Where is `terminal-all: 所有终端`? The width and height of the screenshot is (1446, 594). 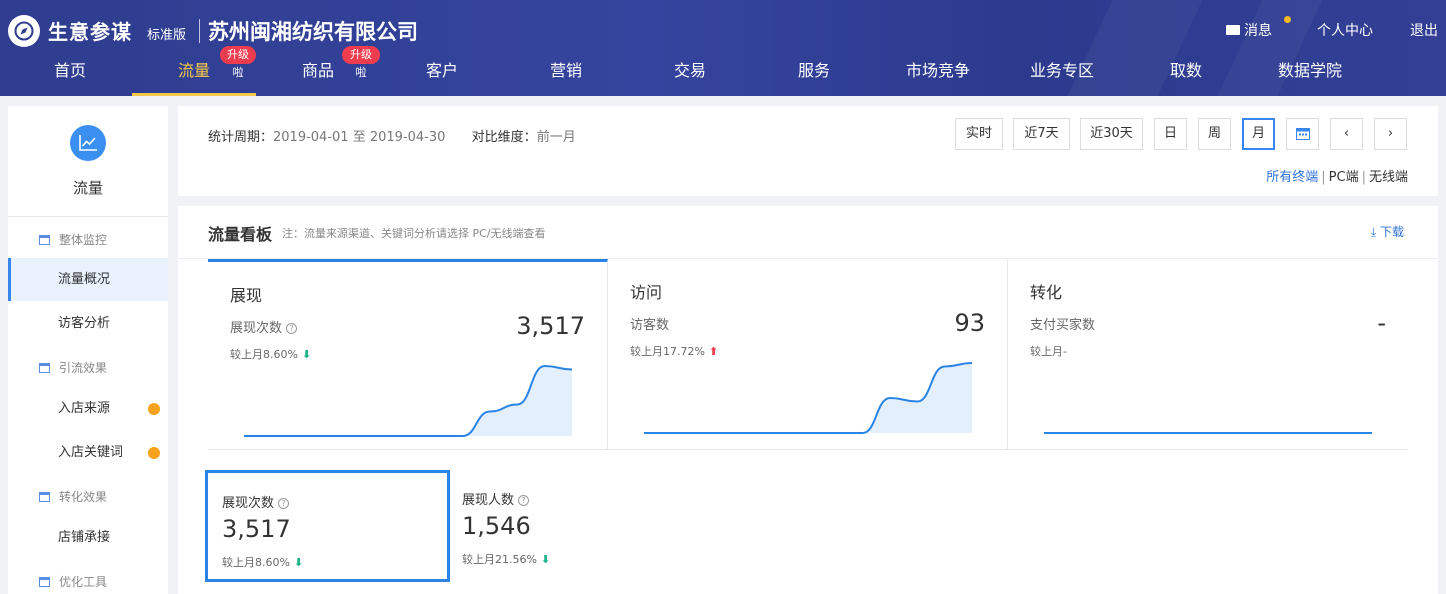 terminal-all: 所有终端 is located at coordinates (1292, 177).